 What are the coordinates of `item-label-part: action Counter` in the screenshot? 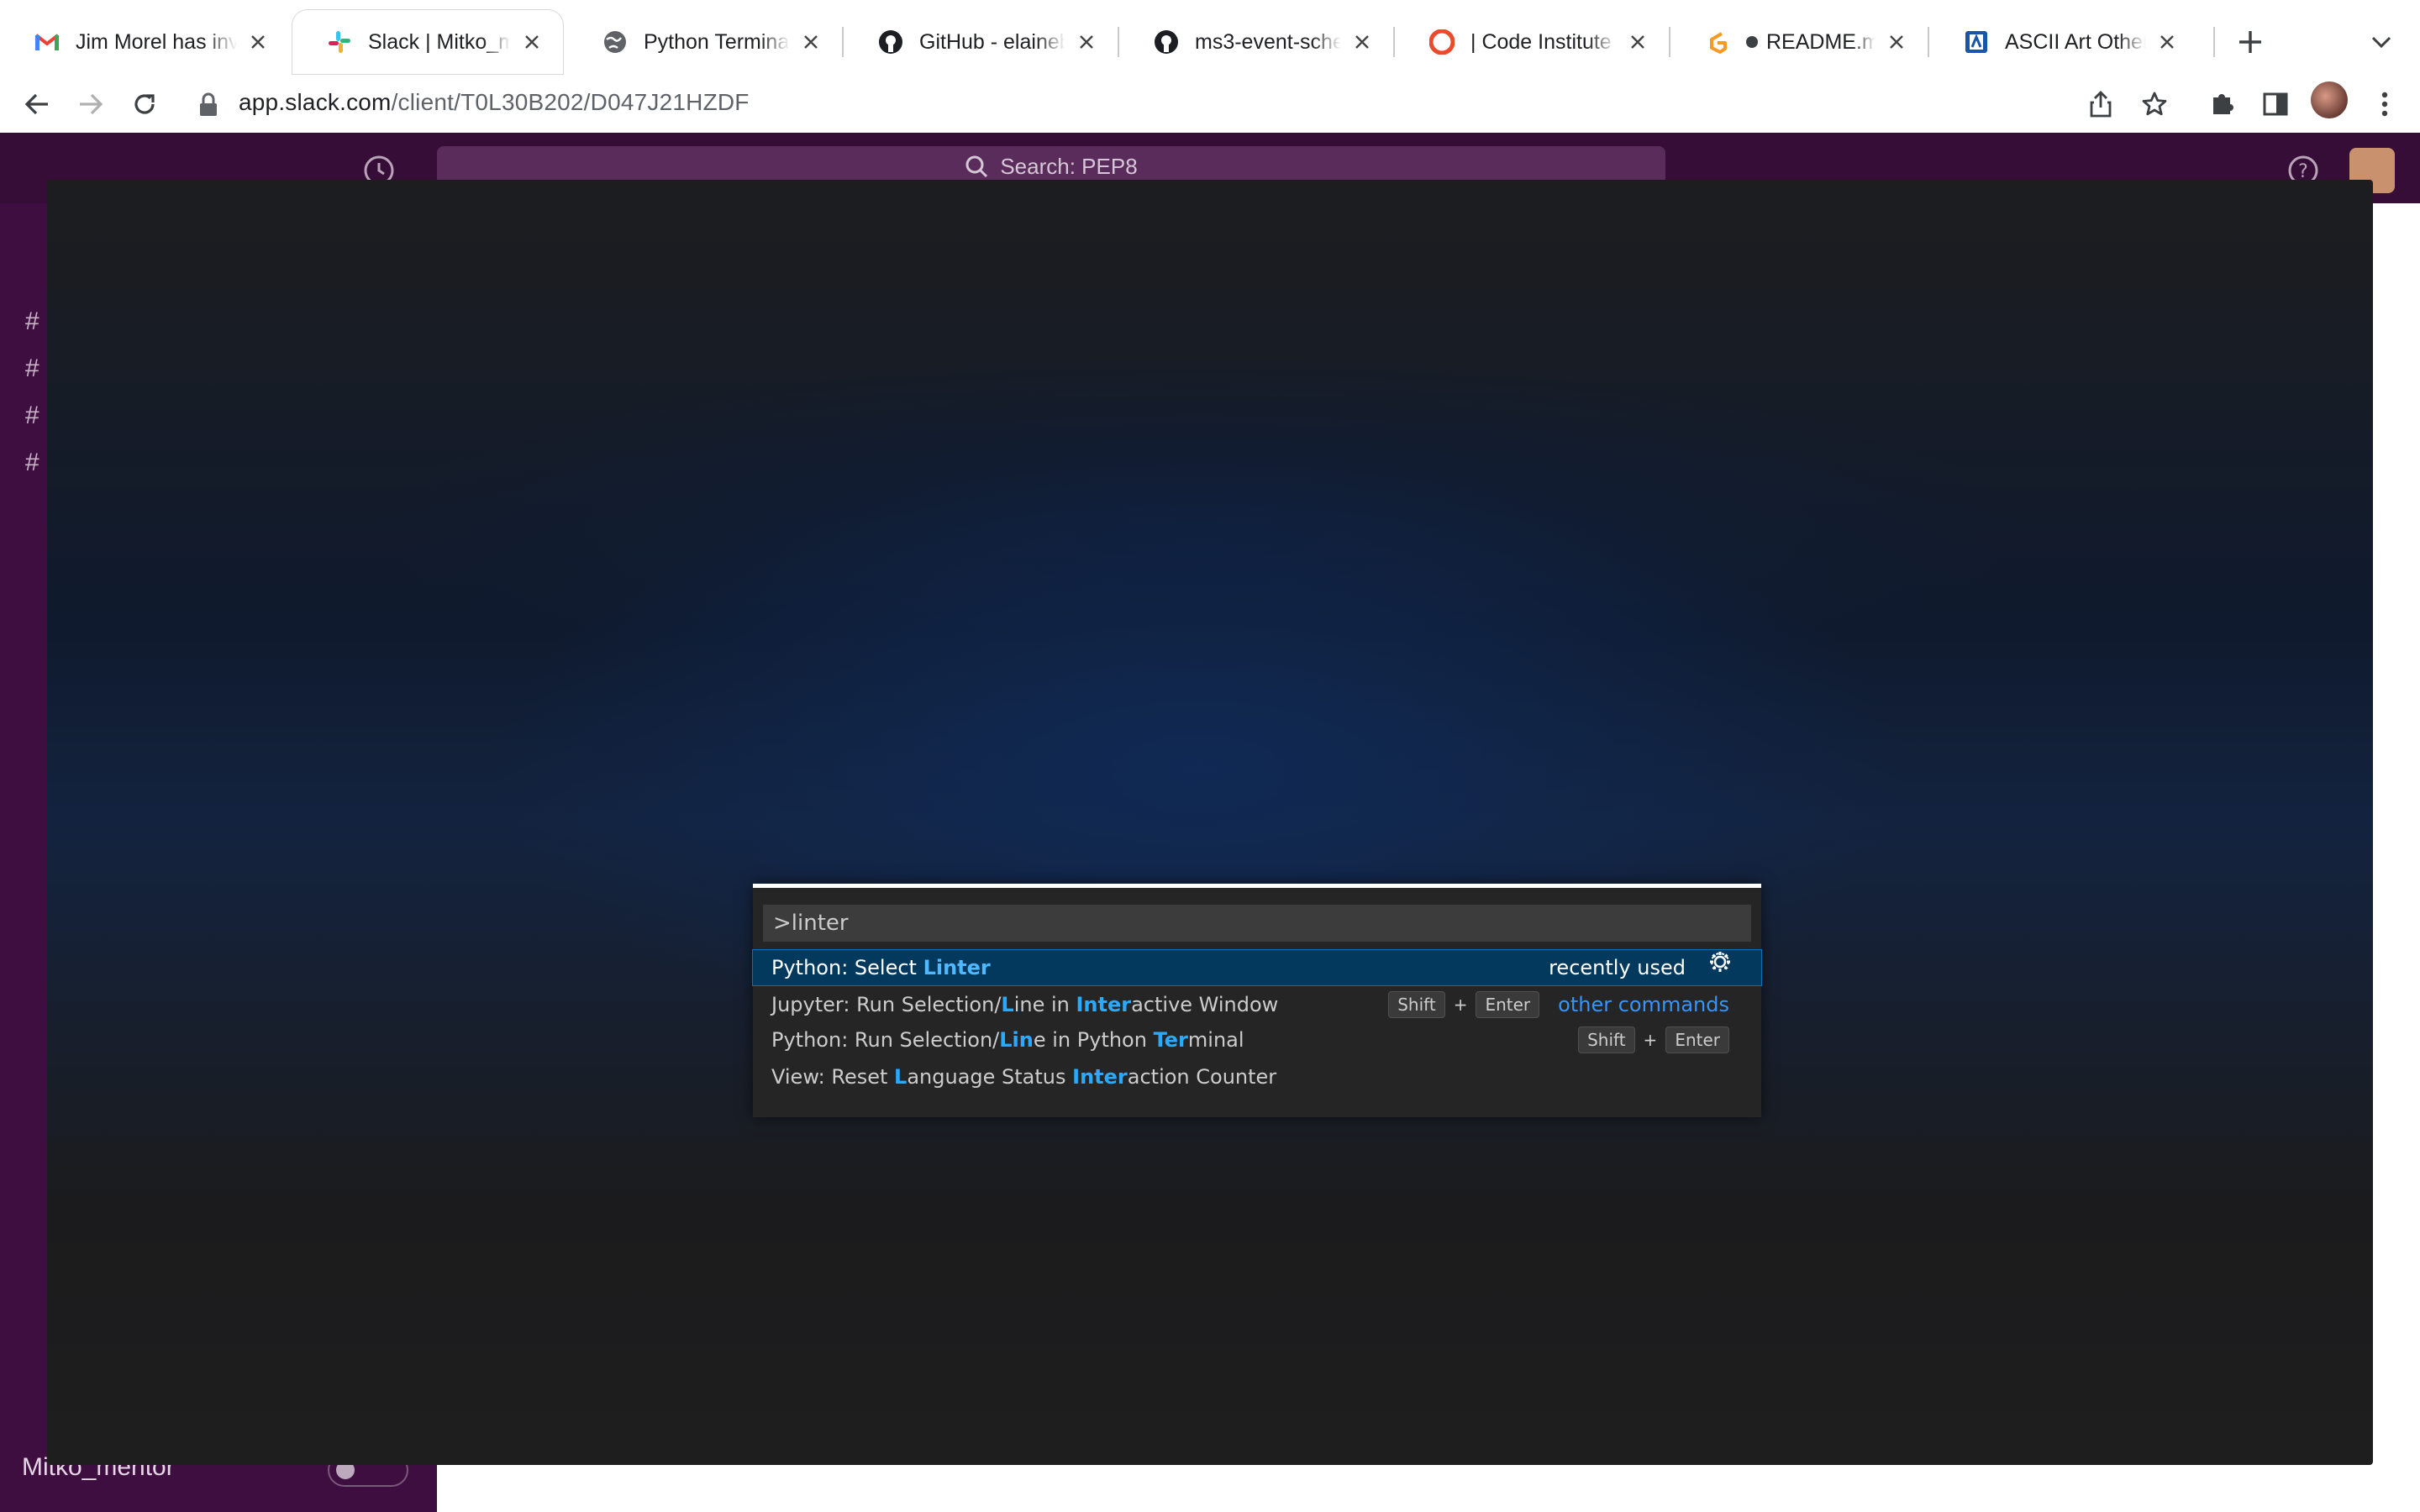 It's located at (1202, 1077).